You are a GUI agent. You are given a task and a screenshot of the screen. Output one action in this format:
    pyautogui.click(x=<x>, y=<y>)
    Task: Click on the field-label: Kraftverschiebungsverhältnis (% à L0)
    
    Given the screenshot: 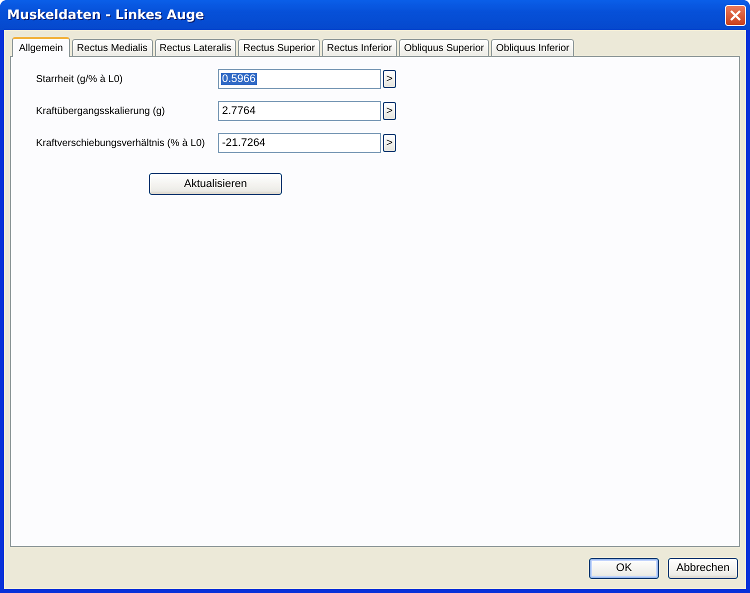 What is the action you would take?
    pyautogui.click(x=121, y=143)
    